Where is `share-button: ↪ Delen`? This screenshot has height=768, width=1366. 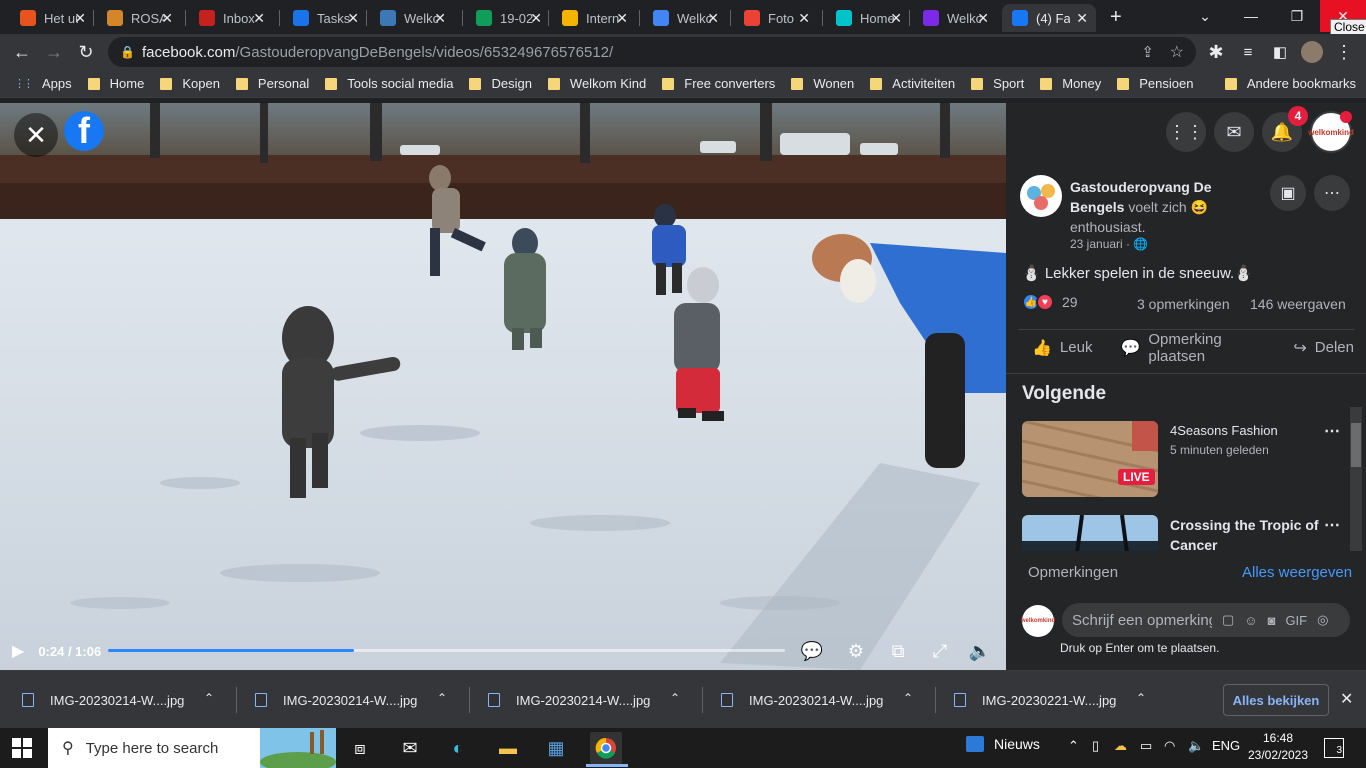
share-button: ↪ Delen is located at coordinates (1323, 348).